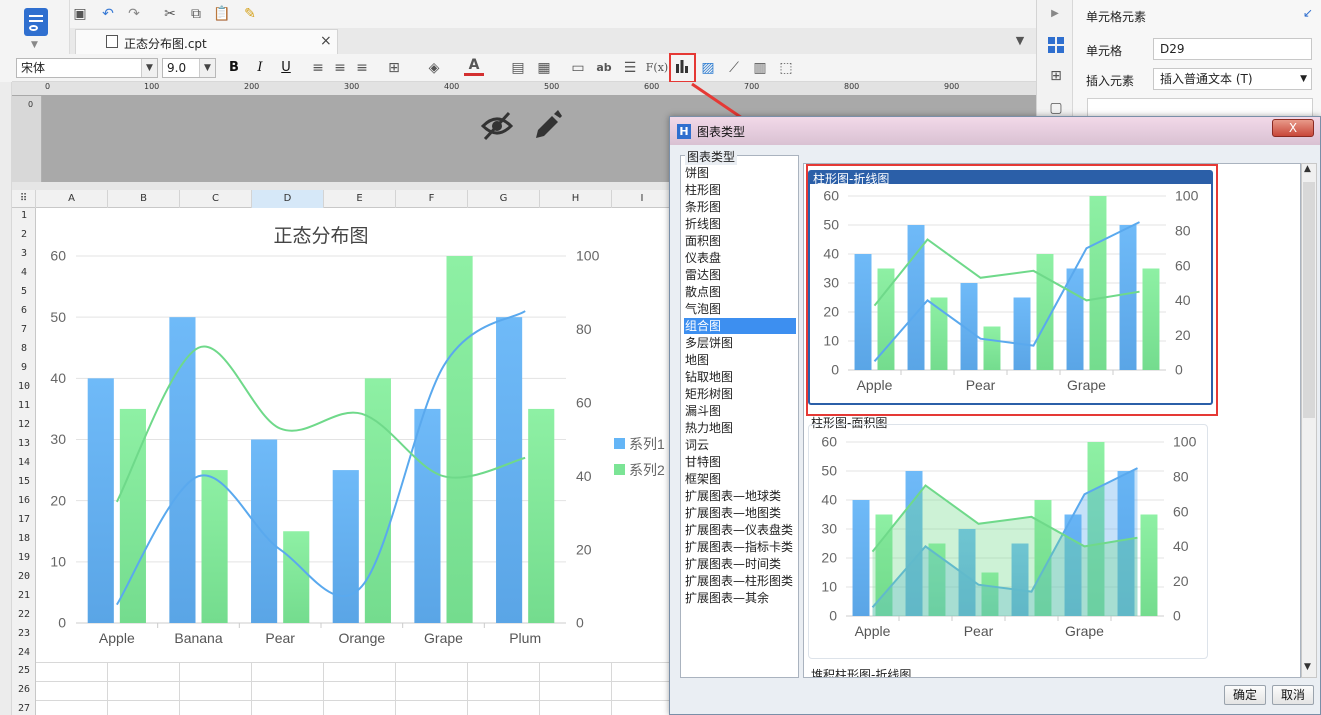 The image size is (1321, 715). What do you see at coordinates (24, 291) in the screenshot?
I see `row-label: 5` at bounding box center [24, 291].